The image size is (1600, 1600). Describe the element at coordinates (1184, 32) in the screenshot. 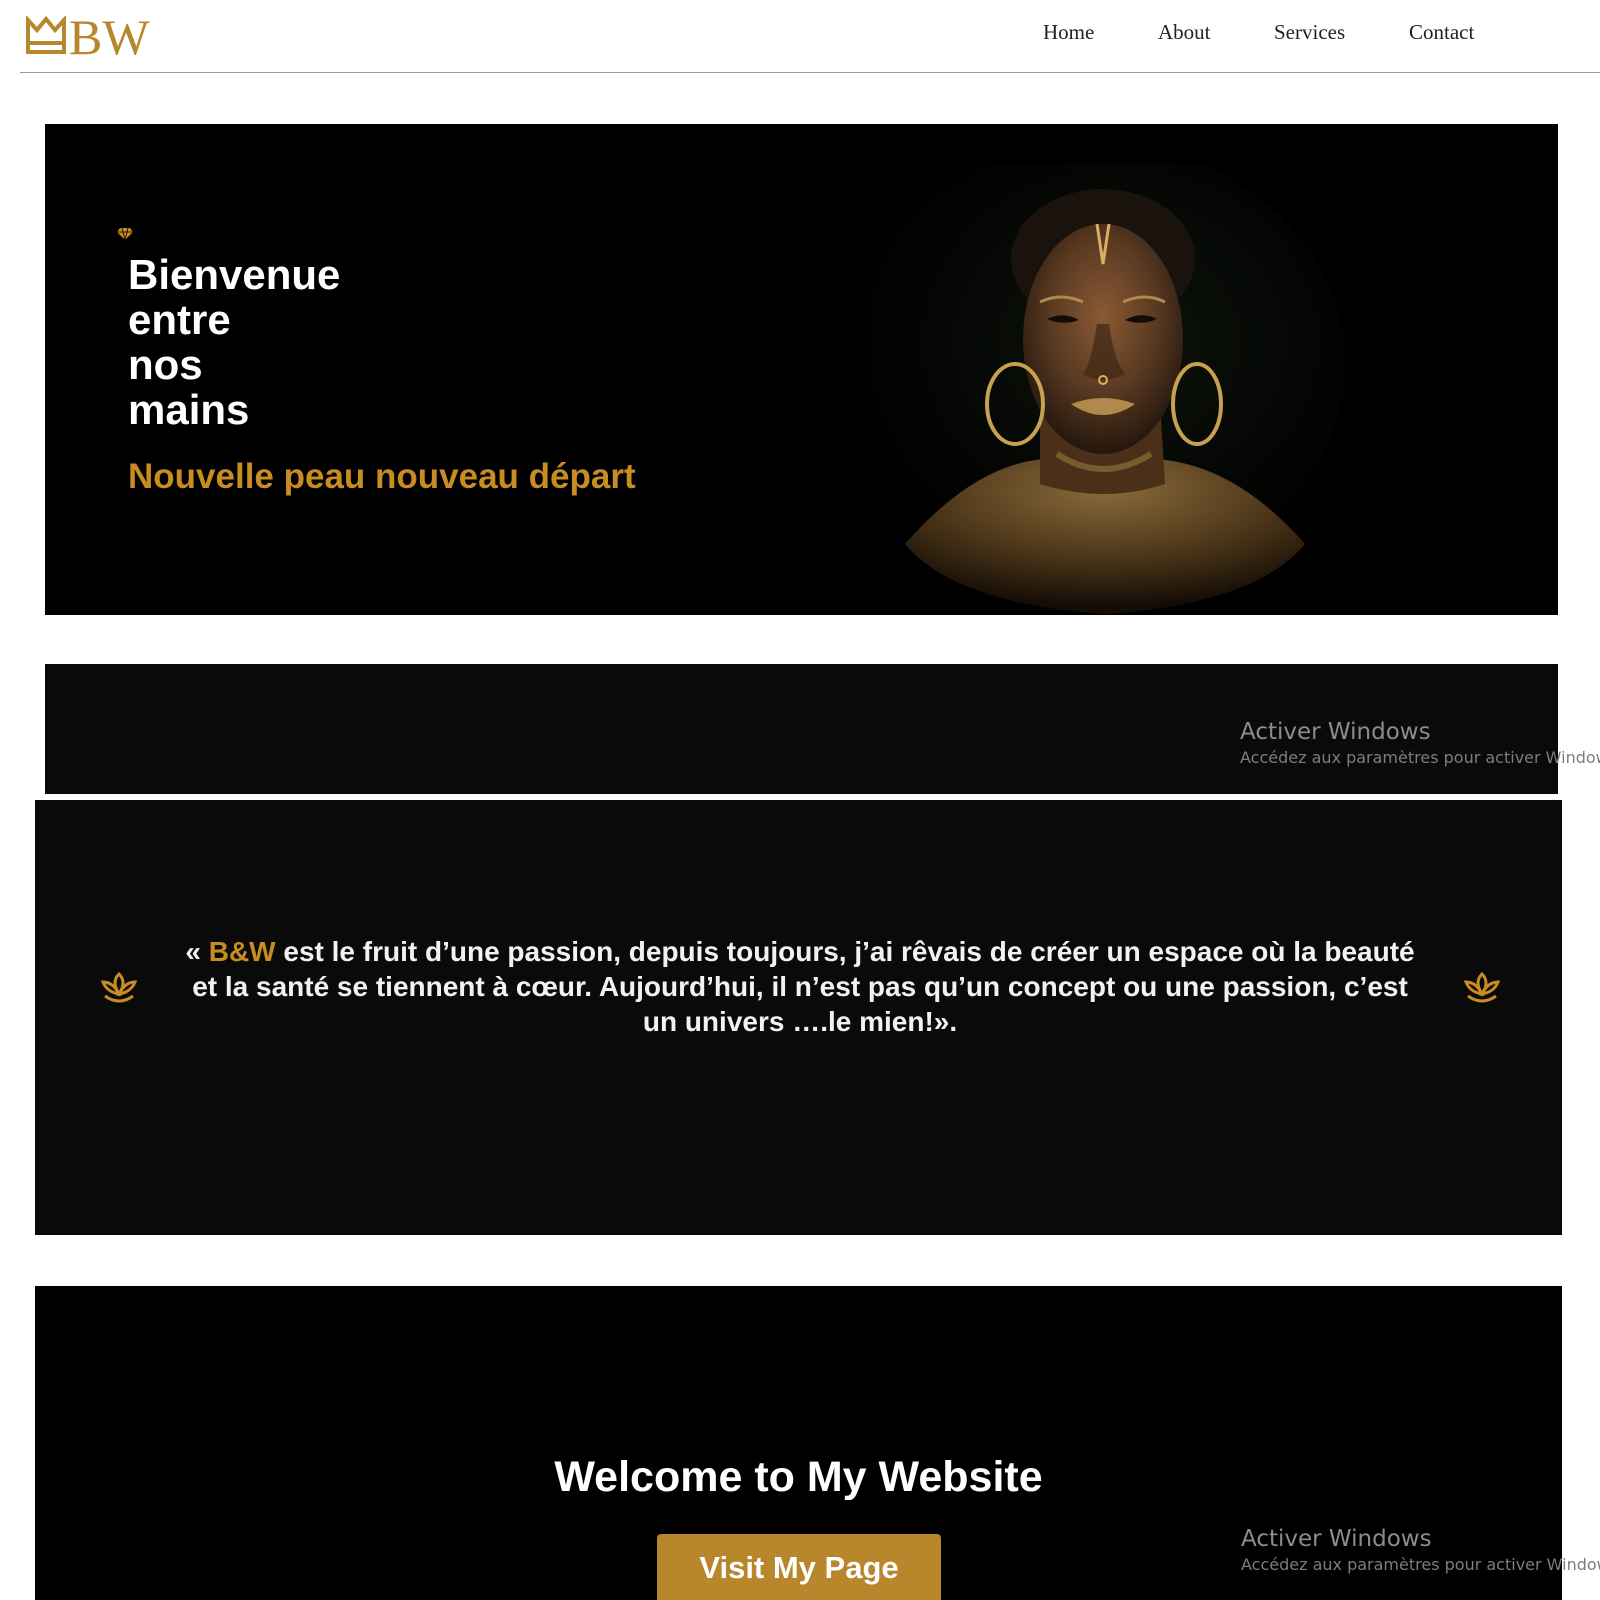

I see `nav-about: About` at that location.